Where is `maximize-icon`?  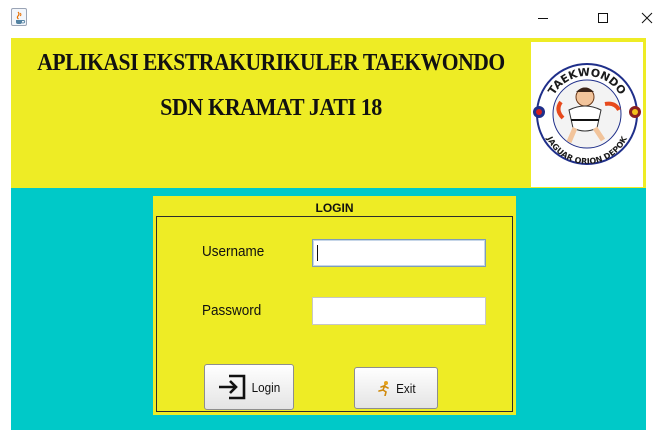 maximize-icon is located at coordinates (603, 18).